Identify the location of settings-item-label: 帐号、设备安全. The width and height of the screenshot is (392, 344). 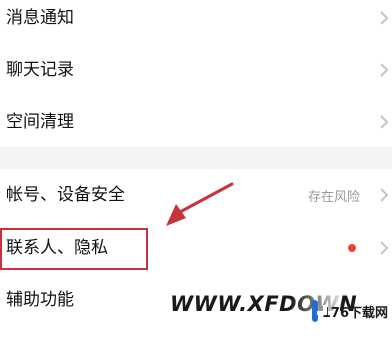
(65, 195).